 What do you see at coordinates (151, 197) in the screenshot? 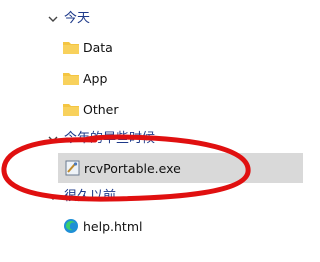
I see `group-header-long-ago: 很久以前` at bounding box center [151, 197].